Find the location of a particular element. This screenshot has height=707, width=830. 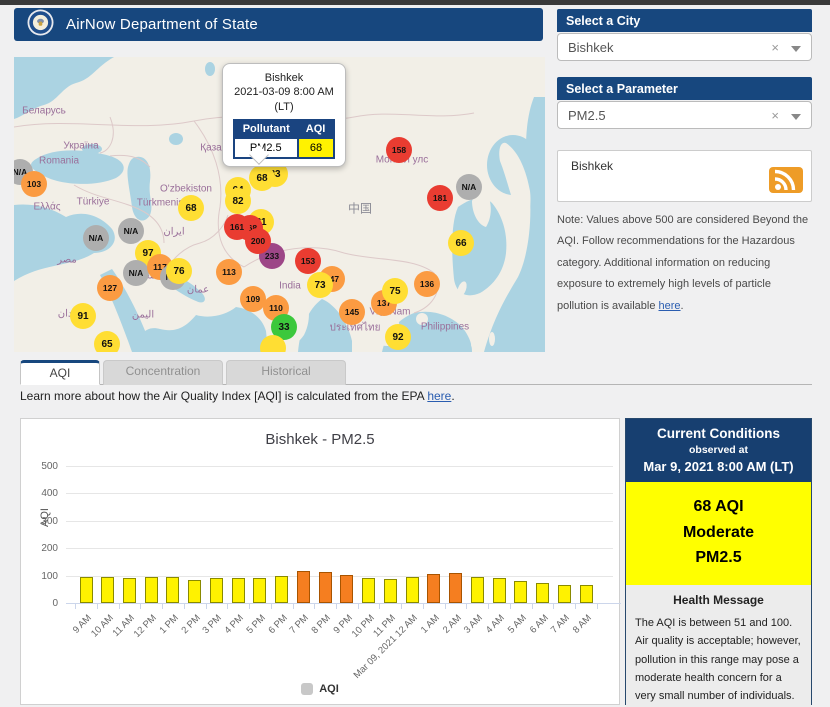

aqi-marker: 136 is located at coordinates (427, 284).